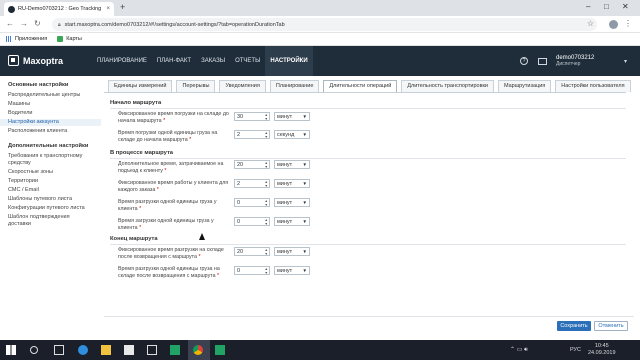 The width and height of the screenshot is (640, 360). What do you see at coordinates (625, 61) in the screenshot?
I see `chevron-down-icon: ▾` at bounding box center [625, 61].